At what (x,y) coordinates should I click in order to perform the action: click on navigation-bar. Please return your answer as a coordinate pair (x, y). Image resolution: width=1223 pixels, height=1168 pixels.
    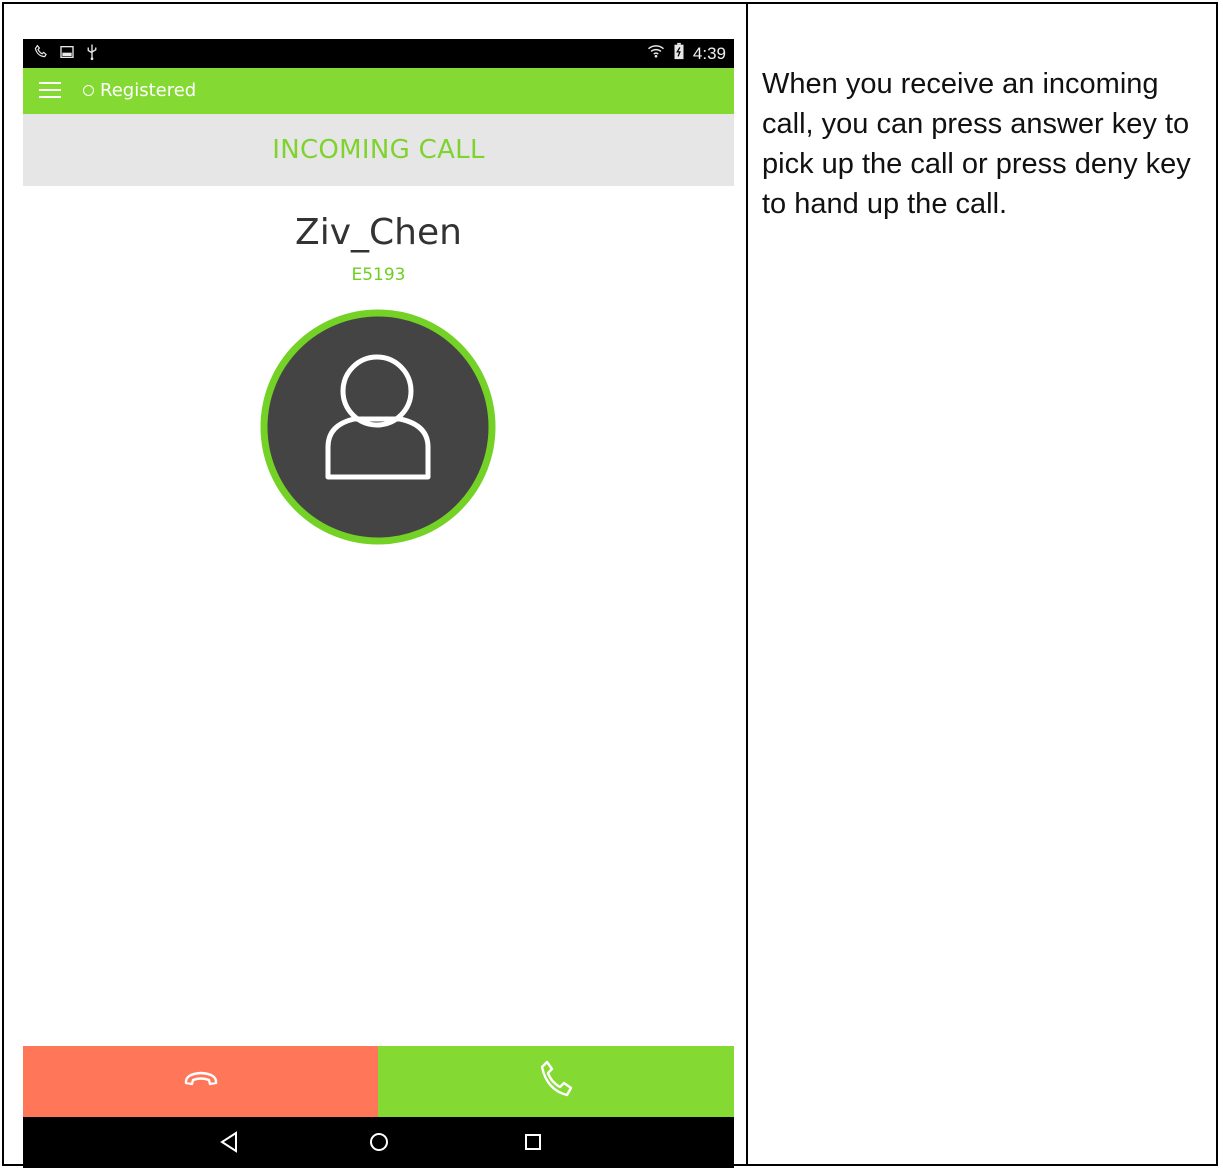
    Looking at the image, I should click on (378, 1142).